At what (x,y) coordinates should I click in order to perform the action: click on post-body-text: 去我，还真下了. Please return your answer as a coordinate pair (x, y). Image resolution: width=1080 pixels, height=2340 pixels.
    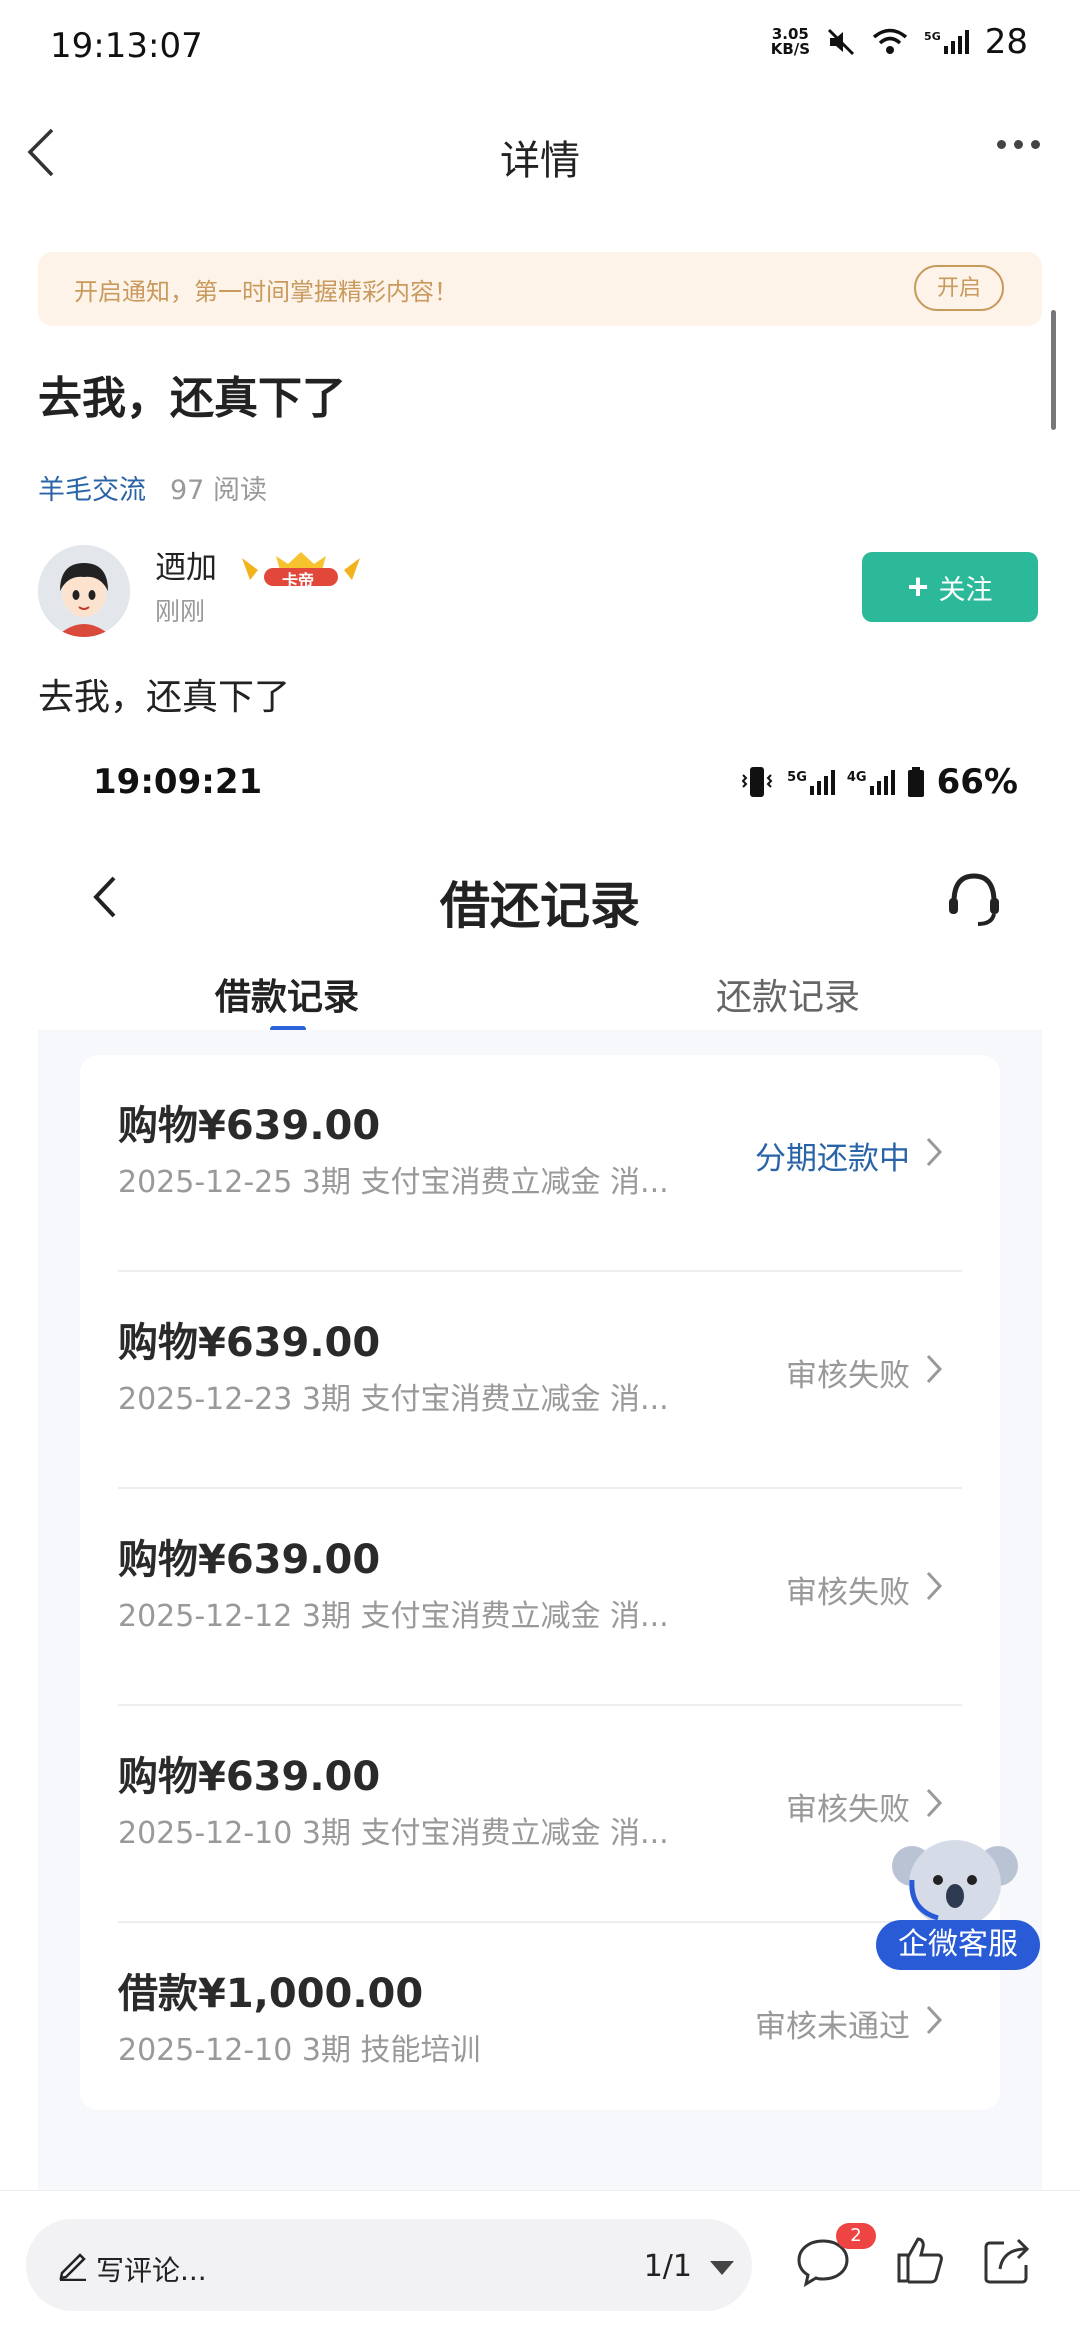
    Looking at the image, I should click on (164, 697).